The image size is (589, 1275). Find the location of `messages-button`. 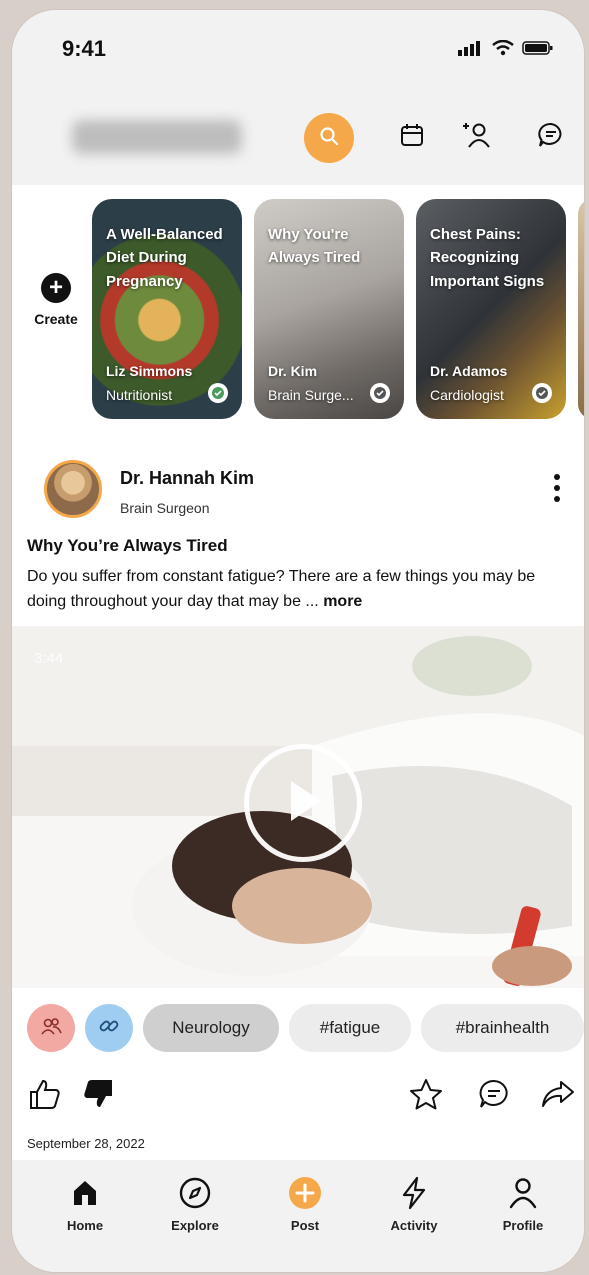

messages-button is located at coordinates (551, 137).